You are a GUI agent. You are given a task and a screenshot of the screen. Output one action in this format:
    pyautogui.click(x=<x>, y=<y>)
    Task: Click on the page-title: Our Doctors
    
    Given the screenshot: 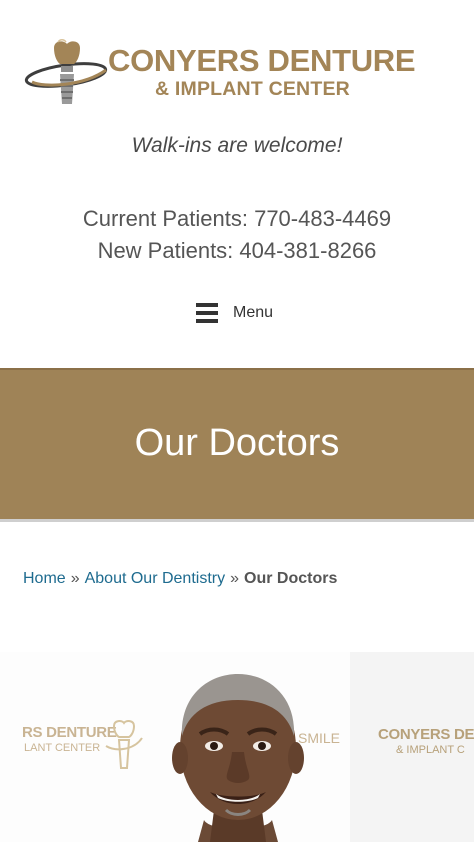 What is the action you would take?
    pyautogui.click(x=237, y=443)
    